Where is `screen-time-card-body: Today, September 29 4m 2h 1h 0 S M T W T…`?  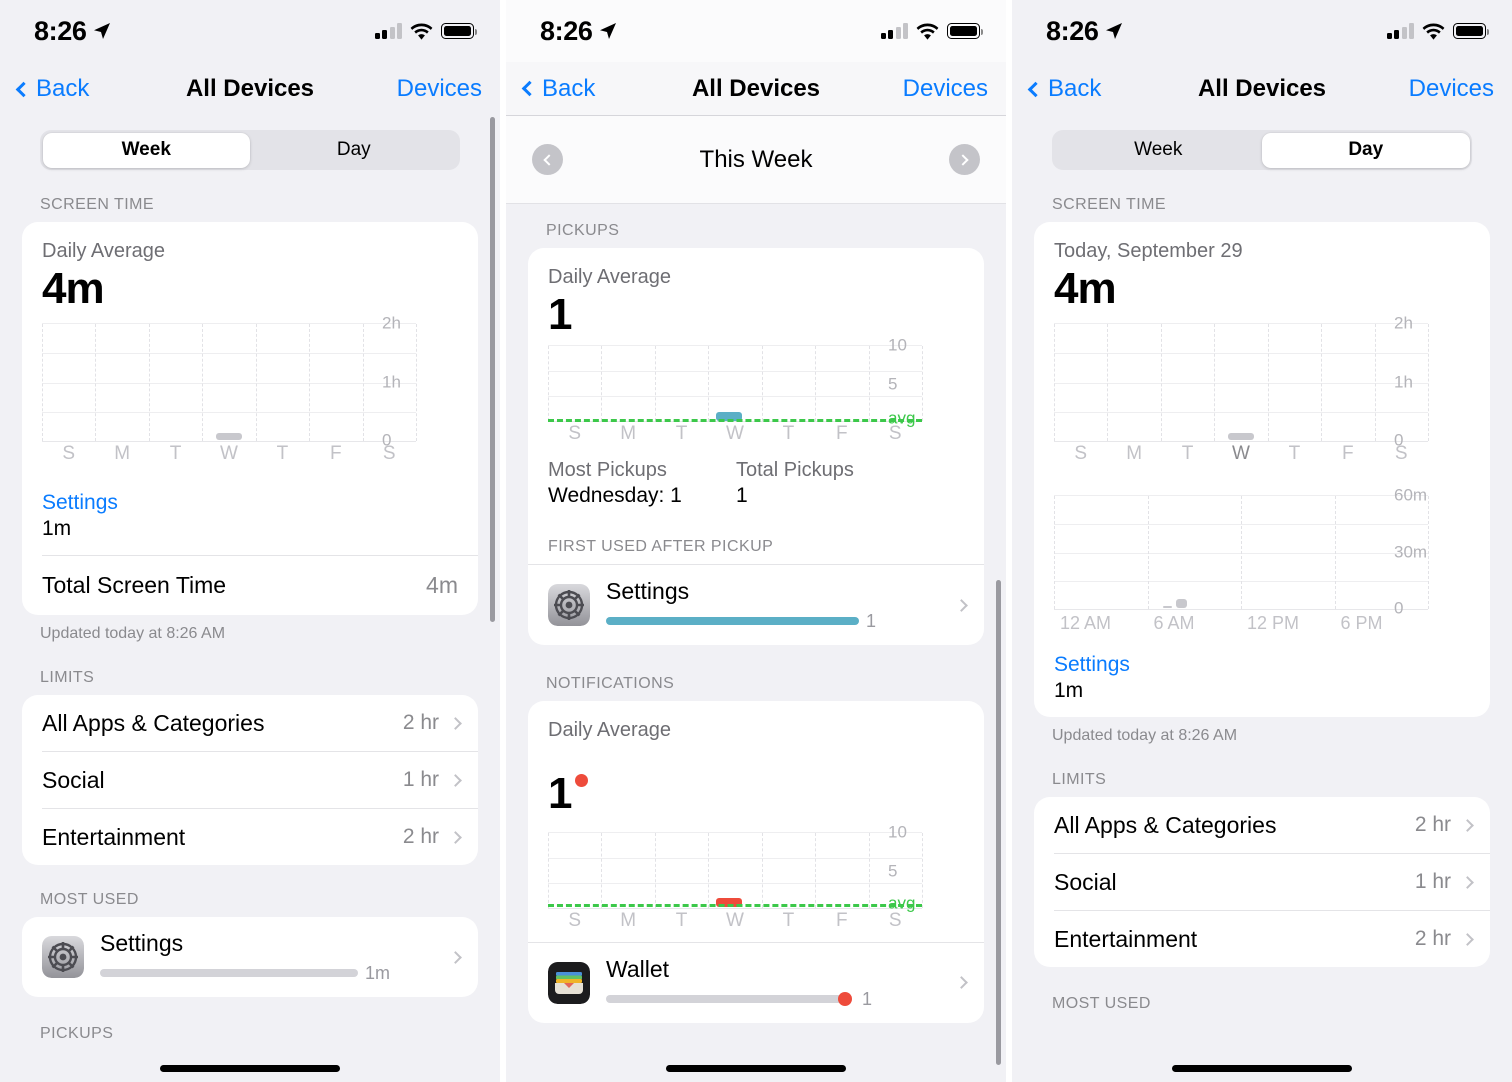 screen-time-card-body: Today, September 29 4m 2h 1h 0 S M T W T… is located at coordinates (1262, 437).